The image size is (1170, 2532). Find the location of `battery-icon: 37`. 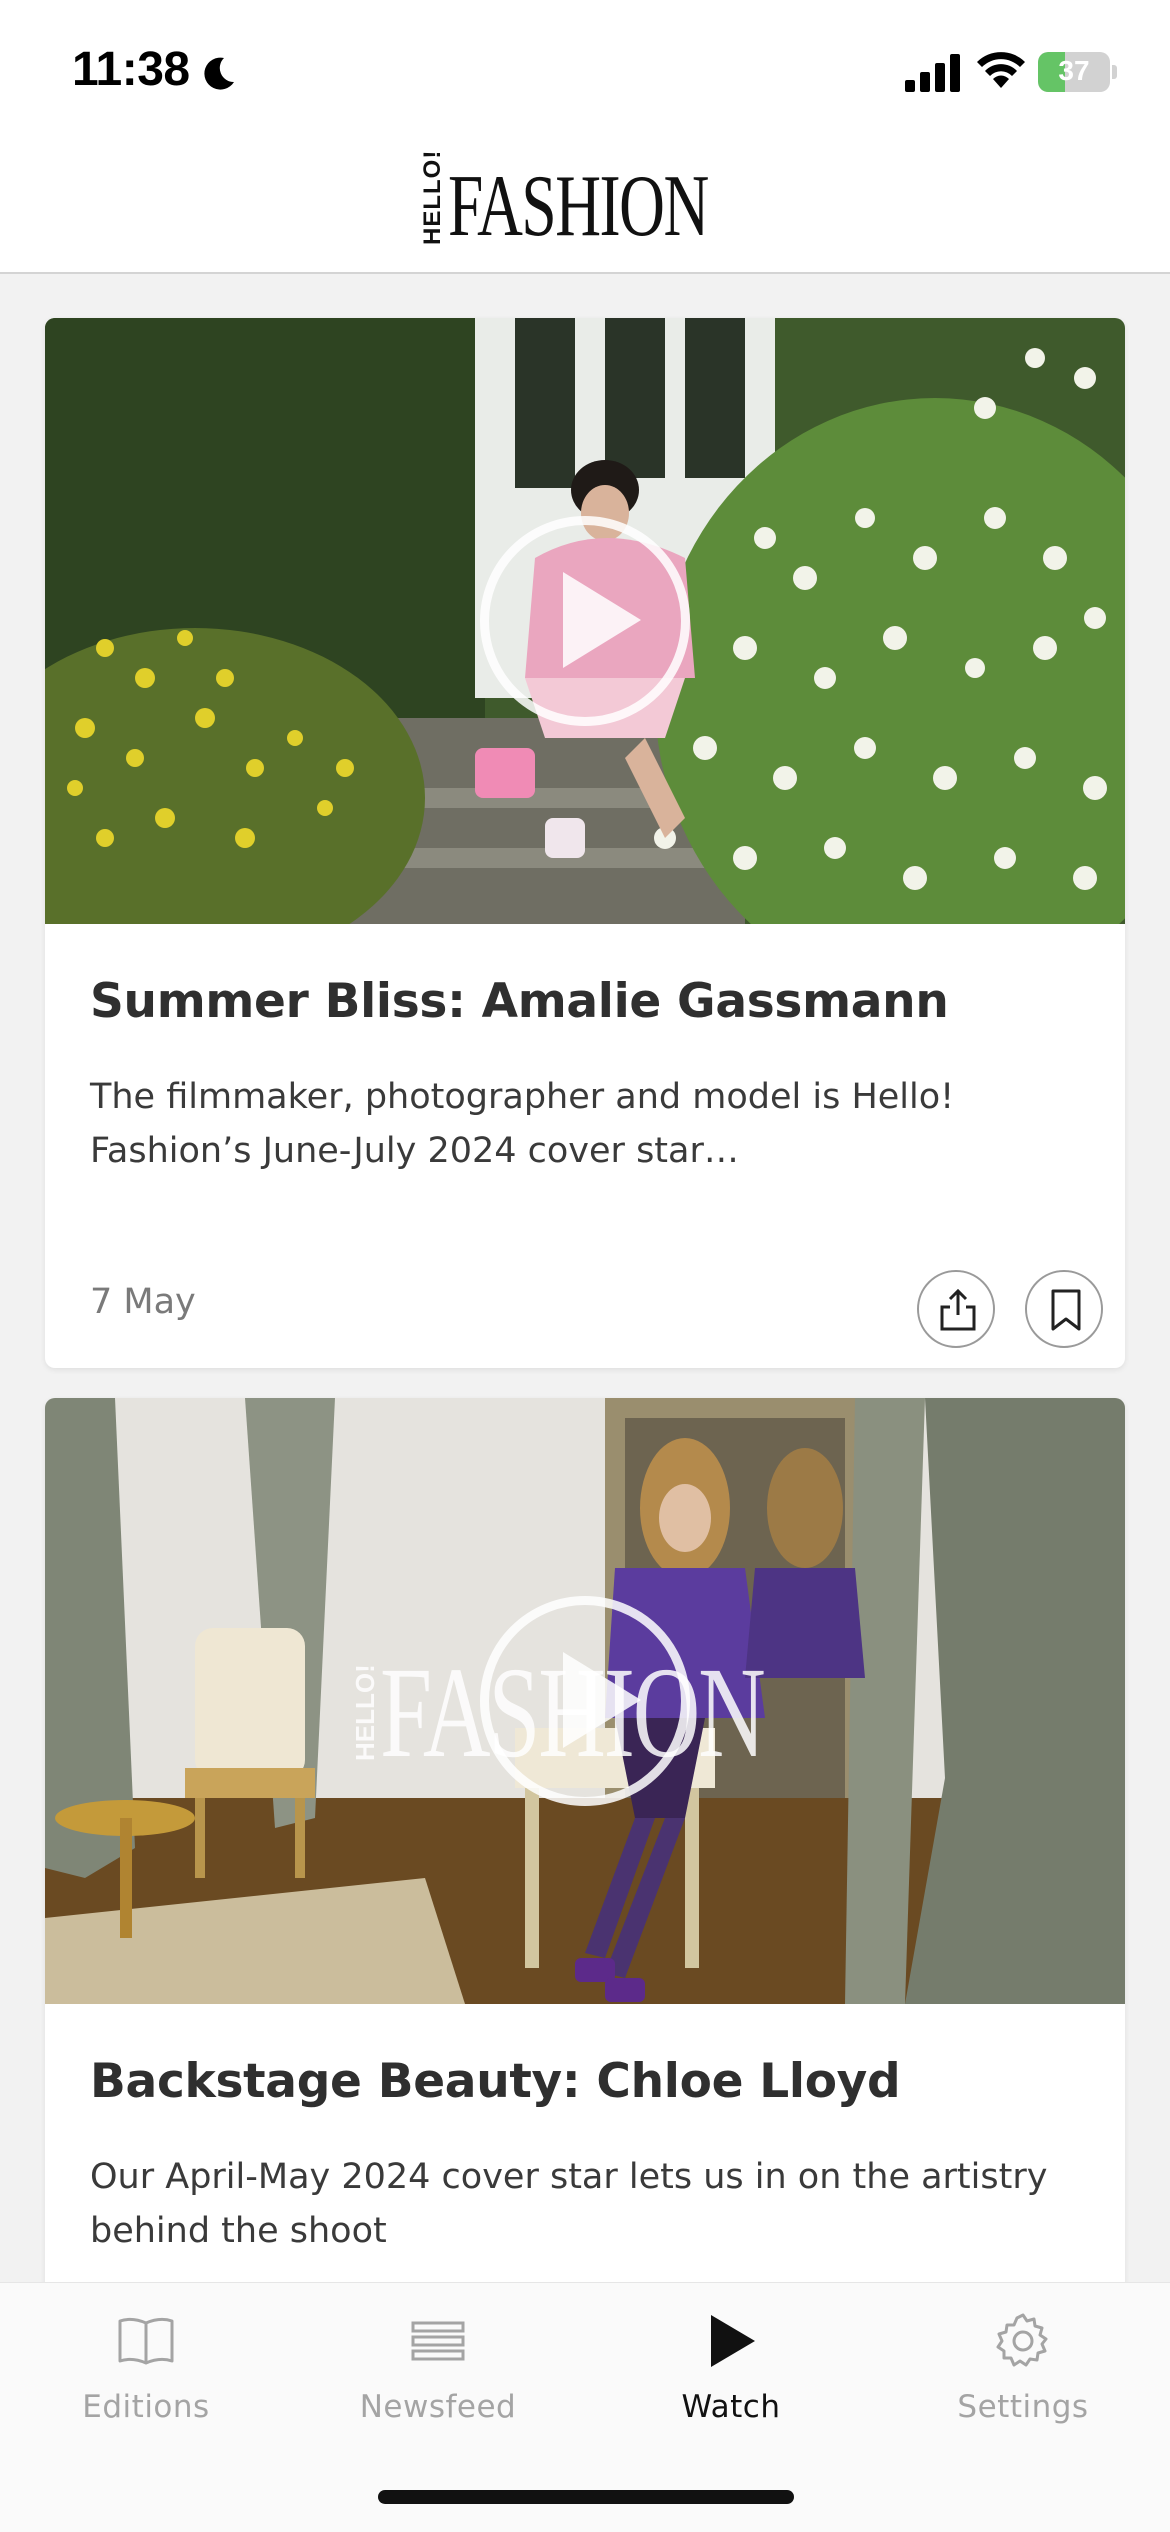

battery-icon: 37 is located at coordinates (1078, 72).